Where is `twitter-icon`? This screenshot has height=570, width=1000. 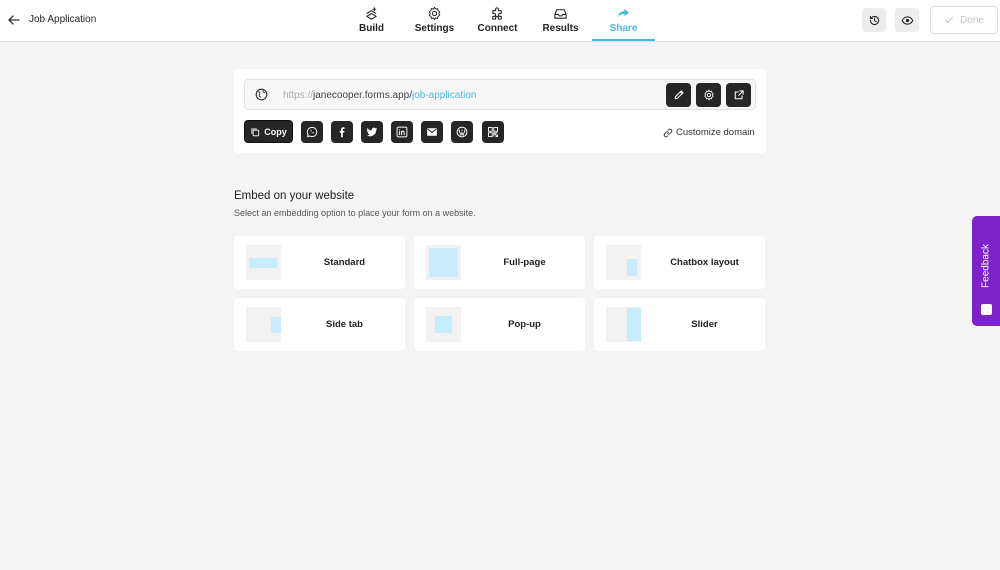
twitter-icon is located at coordinates (372, 132).